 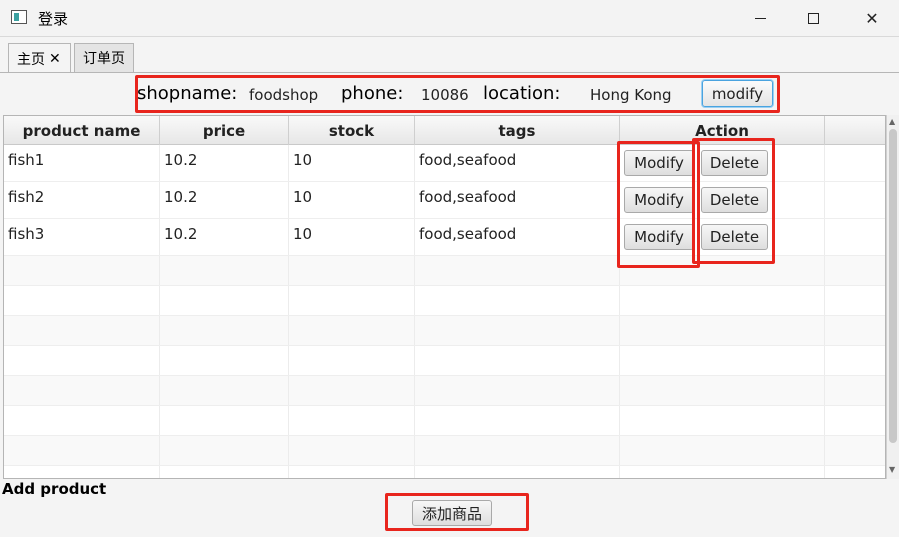 I want to click on scroll-up-icon: ▲, so click(x=892, y=121).